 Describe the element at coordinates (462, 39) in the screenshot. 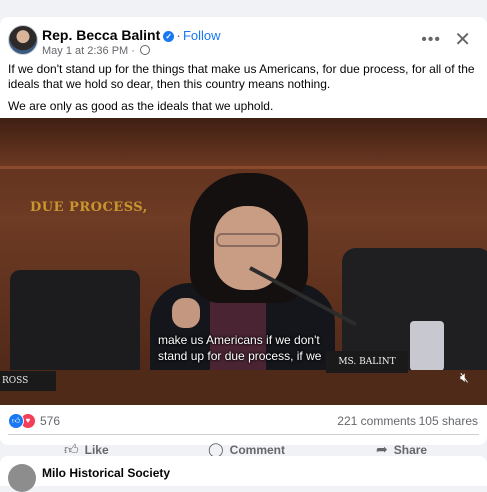

I see `close-icon: ✕` at that location.